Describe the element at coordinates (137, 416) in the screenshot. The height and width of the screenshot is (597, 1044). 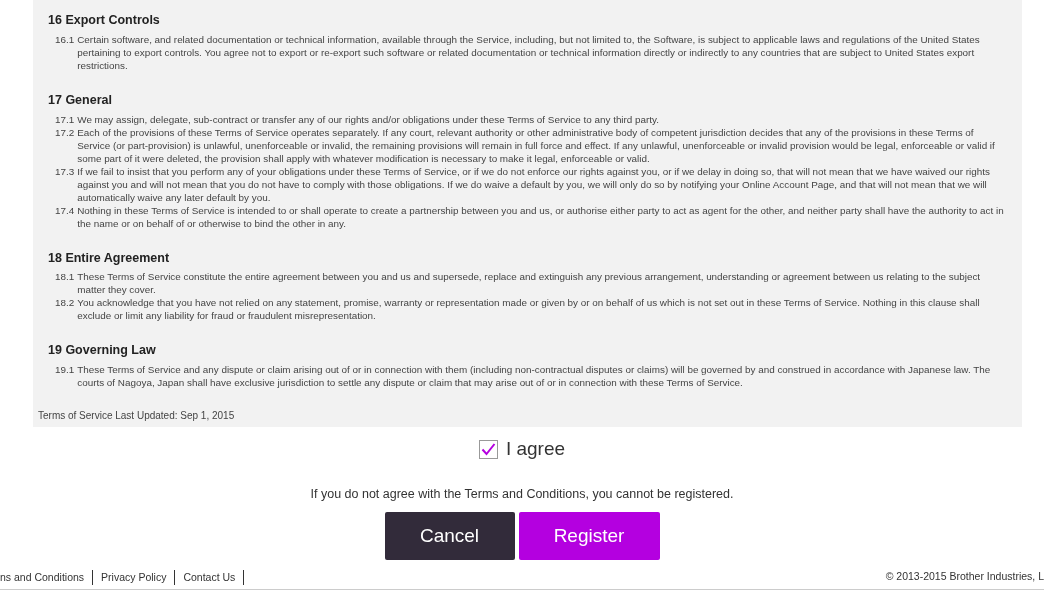
I see `last-updated-text: Terms of Service Last Updated: Sep 1, 2015` at that location.